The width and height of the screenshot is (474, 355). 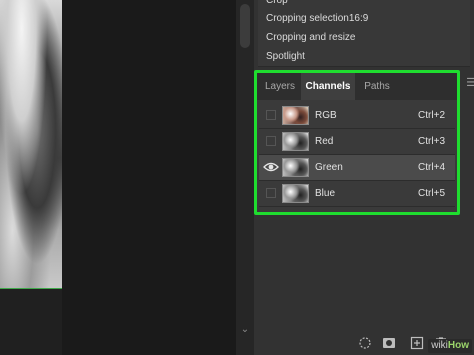 I want to click on channel-row-green: Green Ctrl+4, so click(x=357, y=168).